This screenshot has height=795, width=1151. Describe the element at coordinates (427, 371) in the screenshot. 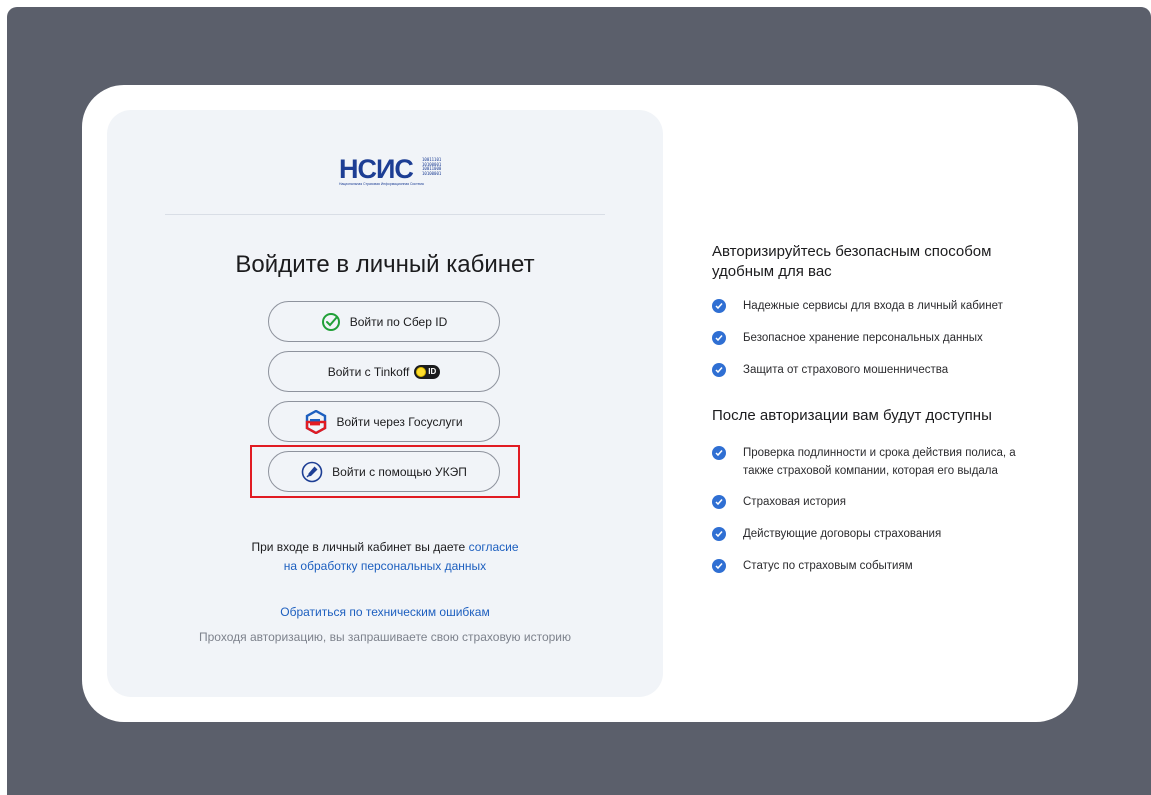

I see `tinkoff-id-badge-icon: ID` at that location.